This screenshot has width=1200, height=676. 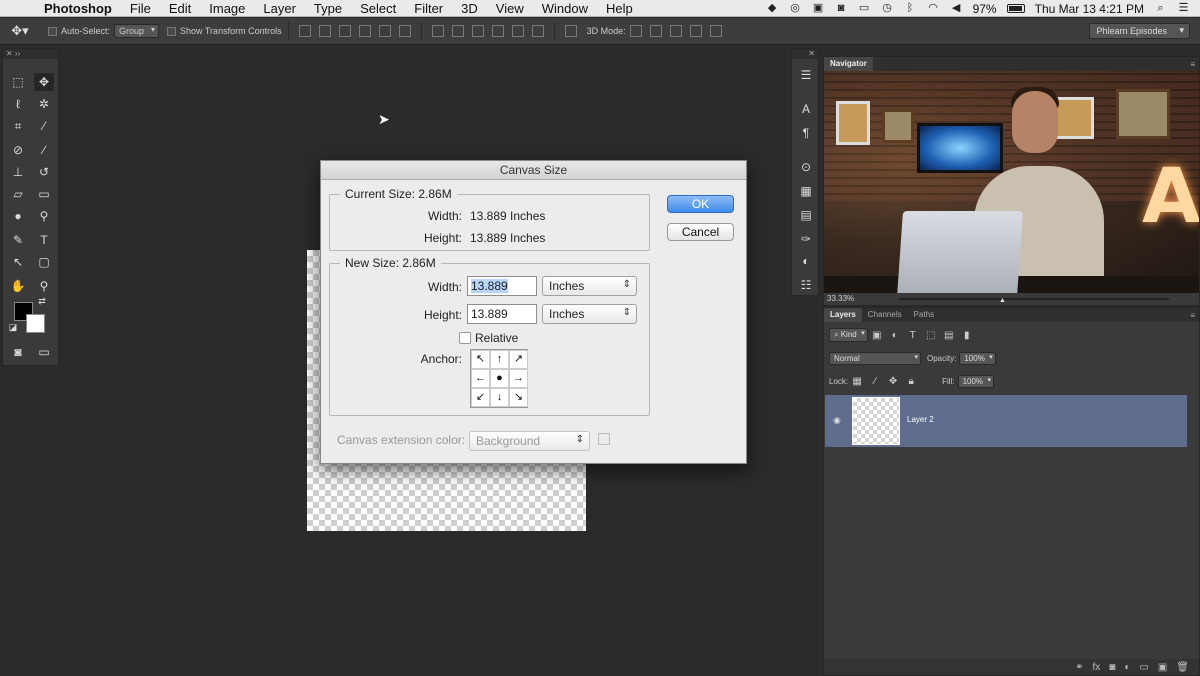 I want to click on menu-3d: 3D, so click(x=469, y=8).